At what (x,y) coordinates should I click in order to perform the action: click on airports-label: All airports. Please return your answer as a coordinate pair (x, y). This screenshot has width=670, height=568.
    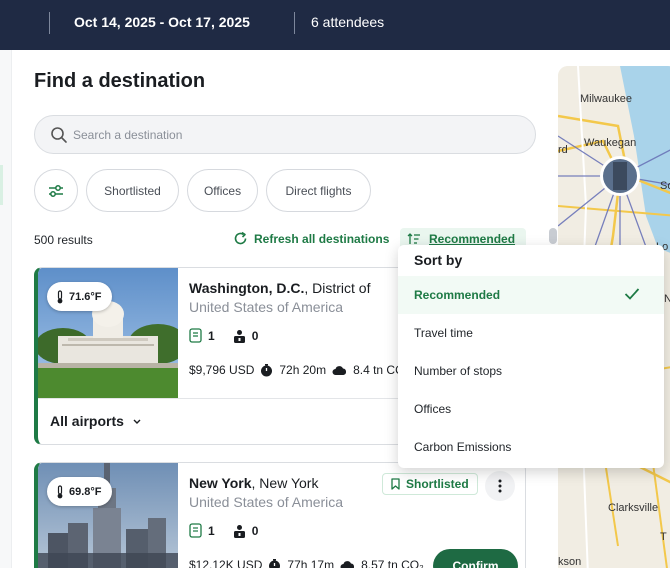
    Looking at the image, I should click on (87, 421).